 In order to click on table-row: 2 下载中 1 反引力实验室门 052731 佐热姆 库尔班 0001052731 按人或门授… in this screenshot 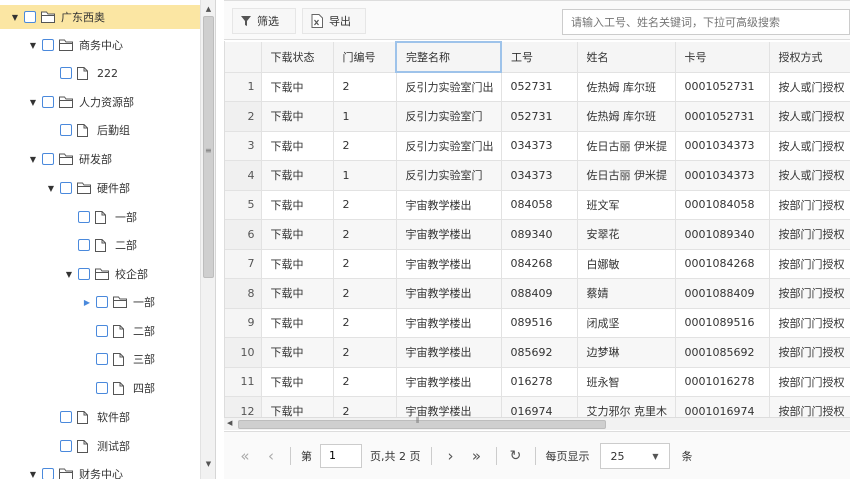, I will do `click(537, 116)`.